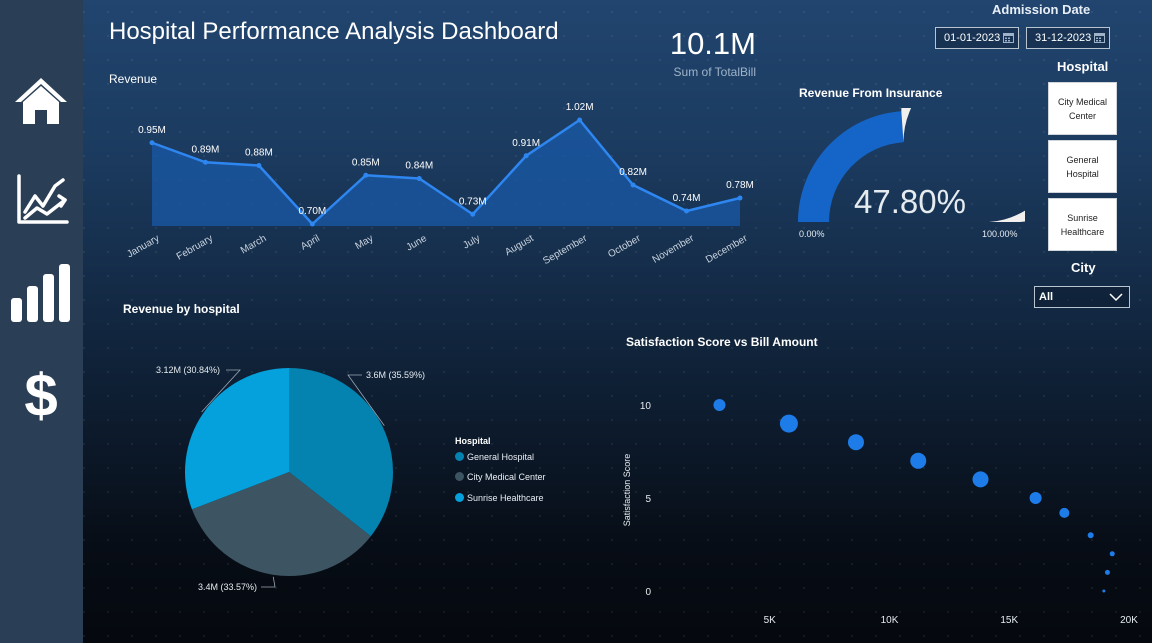 The width and height of the screenshot is (1152, 643). What do you see at coordinates (910, 201) in the screenshot?
I see `gauge-value: 47.80%` at bounding box center [910, 201].